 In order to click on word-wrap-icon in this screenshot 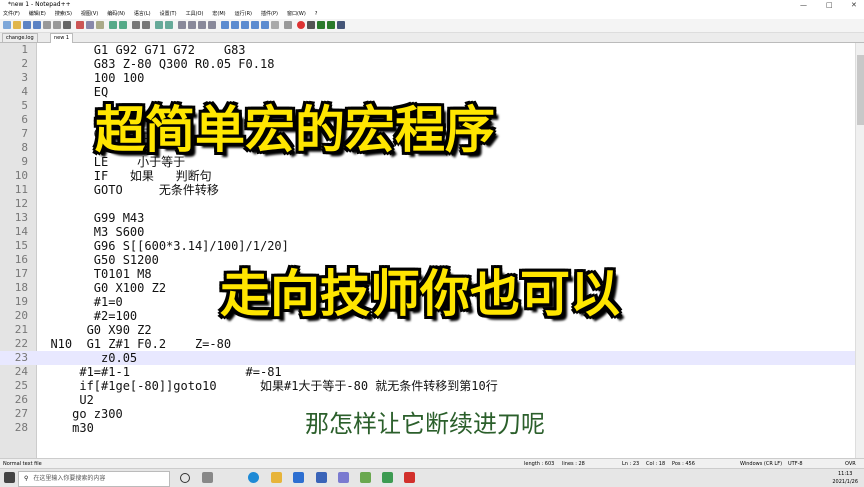, I will do `click(192, 25)`.